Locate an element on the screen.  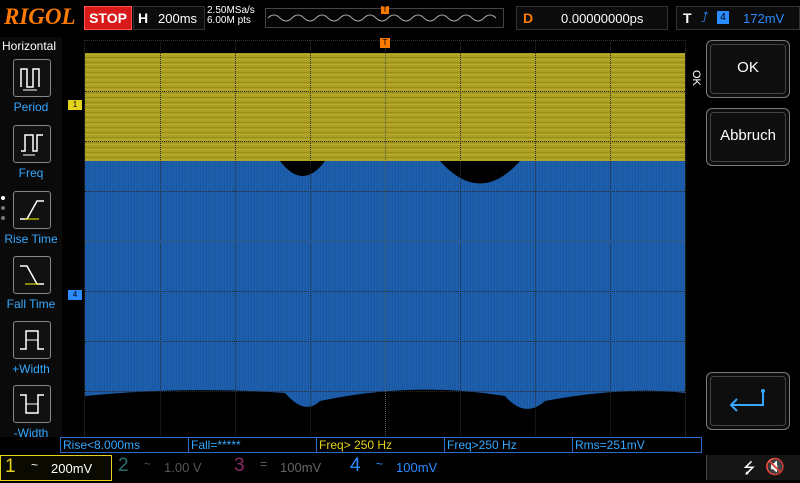
menu-item-label: -Width is located at coordinates (31, 433).